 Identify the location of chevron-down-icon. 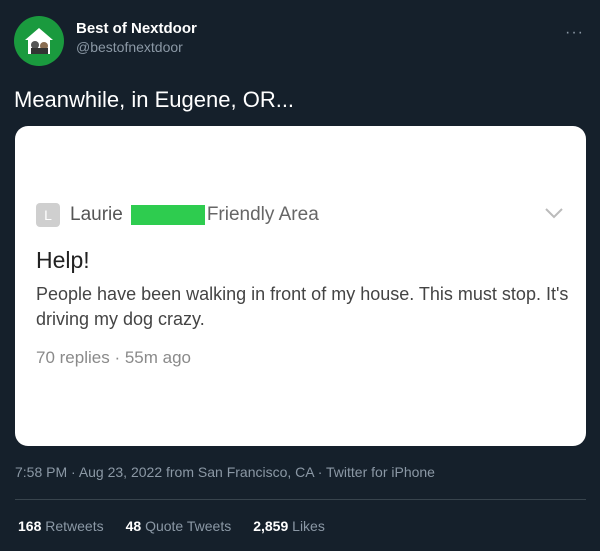
(554, 213).